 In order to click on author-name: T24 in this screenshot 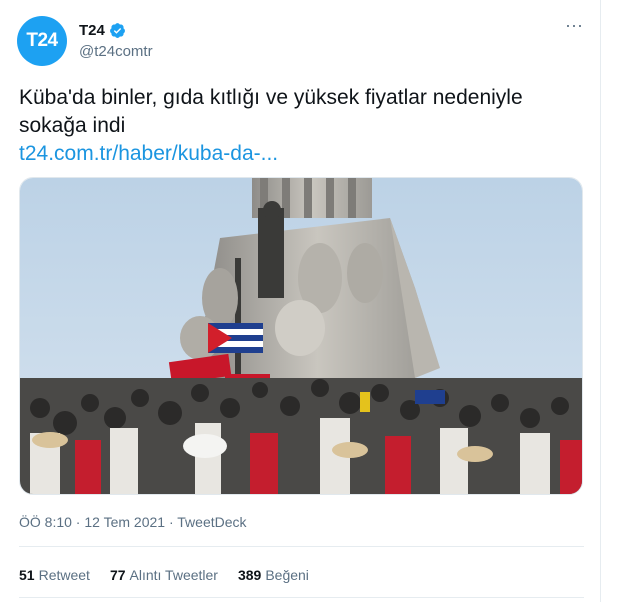, I will do `click(92, 30)`.